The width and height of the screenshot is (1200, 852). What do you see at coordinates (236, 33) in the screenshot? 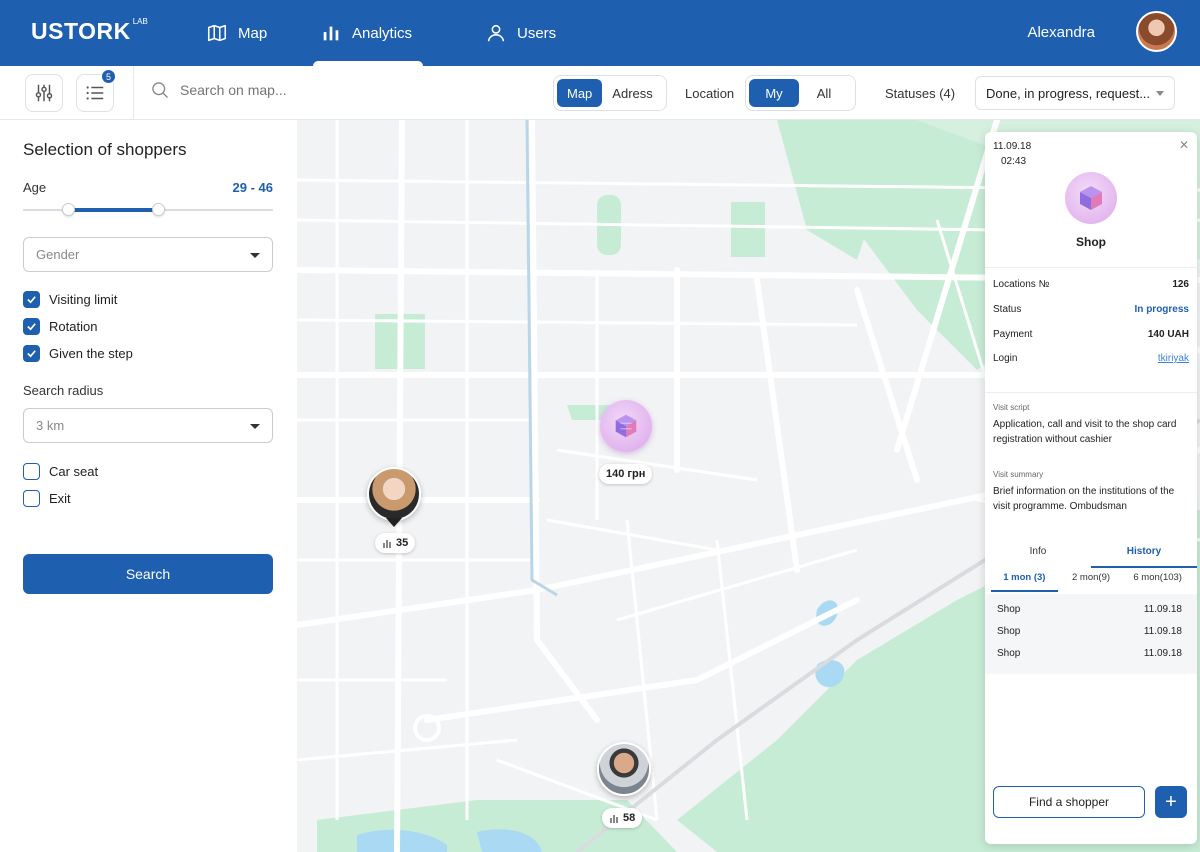
I see `nav-map: Map` at bounding box center [236, 33].